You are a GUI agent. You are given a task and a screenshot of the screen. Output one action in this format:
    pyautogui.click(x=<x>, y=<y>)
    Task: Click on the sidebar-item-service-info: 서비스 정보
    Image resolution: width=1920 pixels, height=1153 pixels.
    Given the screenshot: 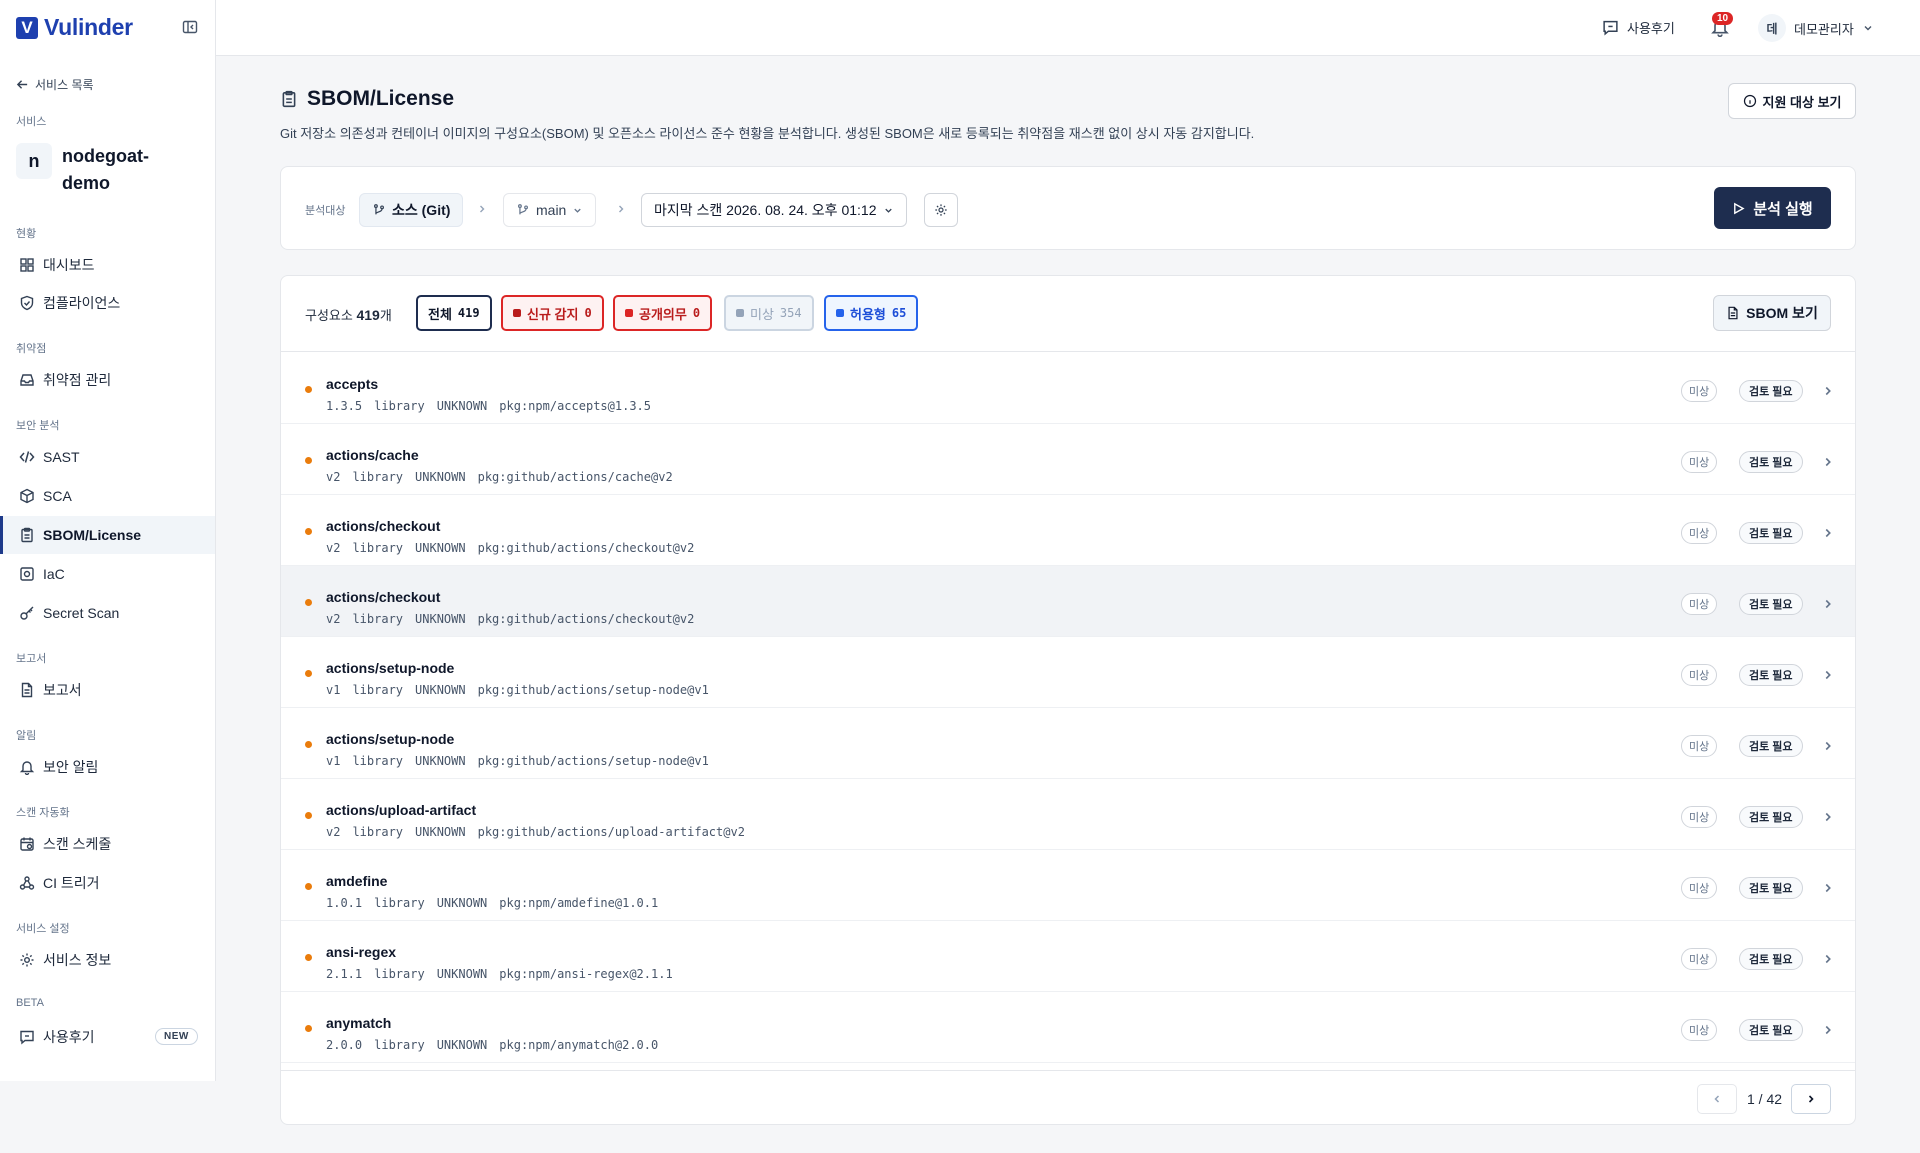 What is the action you would take?
    pyautogui.click(x=107, y=960)
    